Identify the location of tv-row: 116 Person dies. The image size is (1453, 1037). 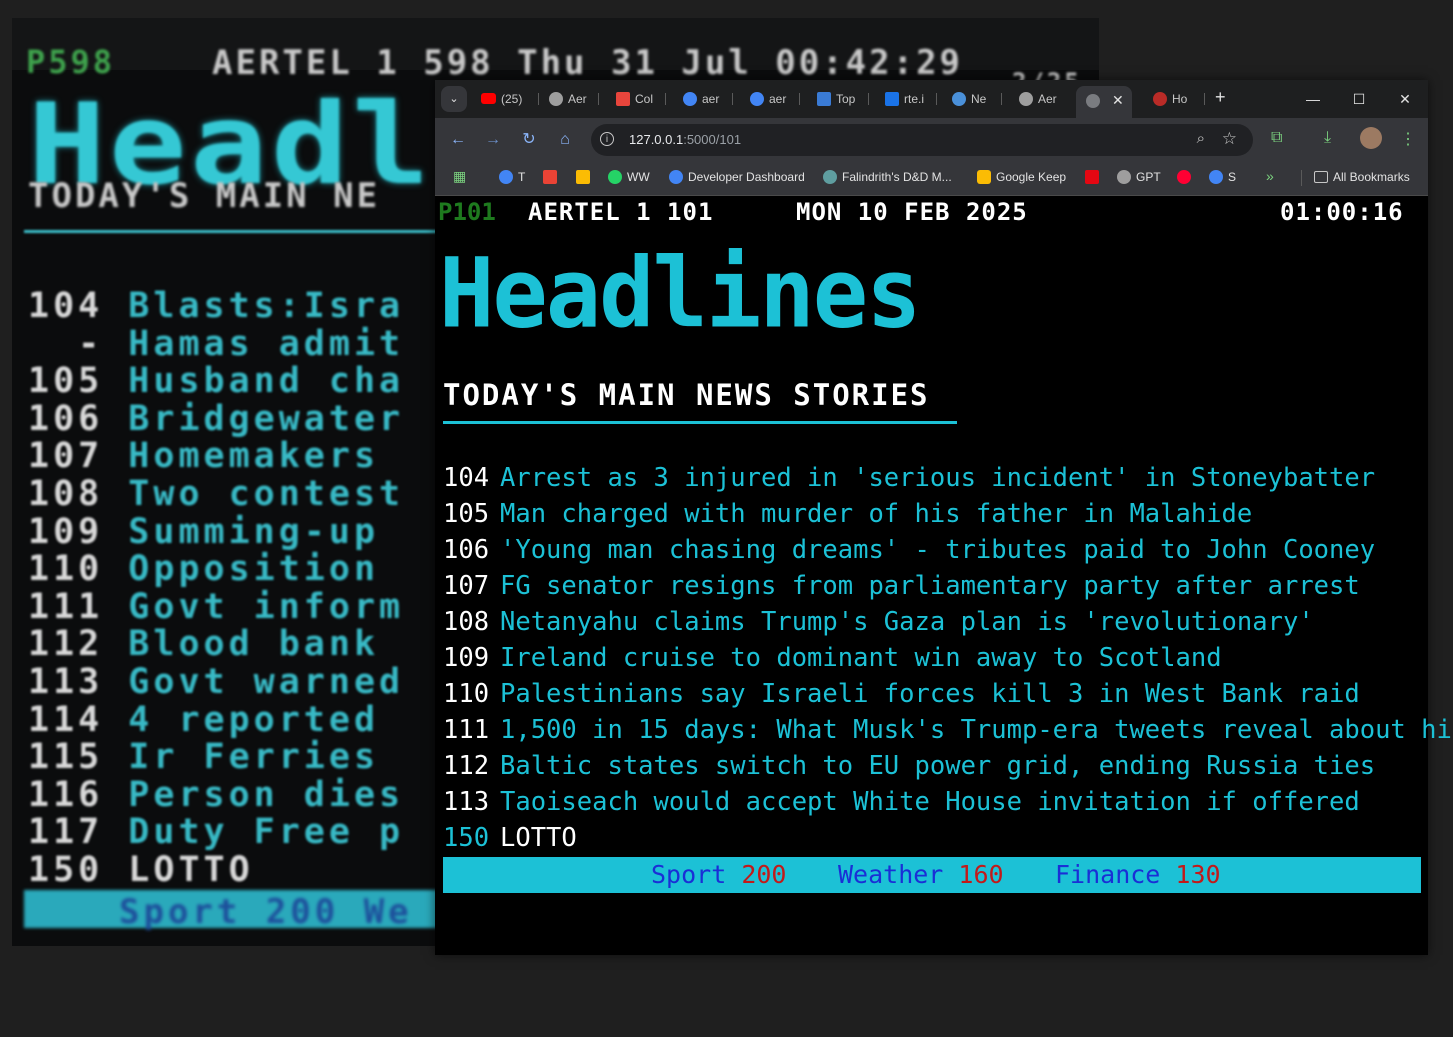
(216, 794).